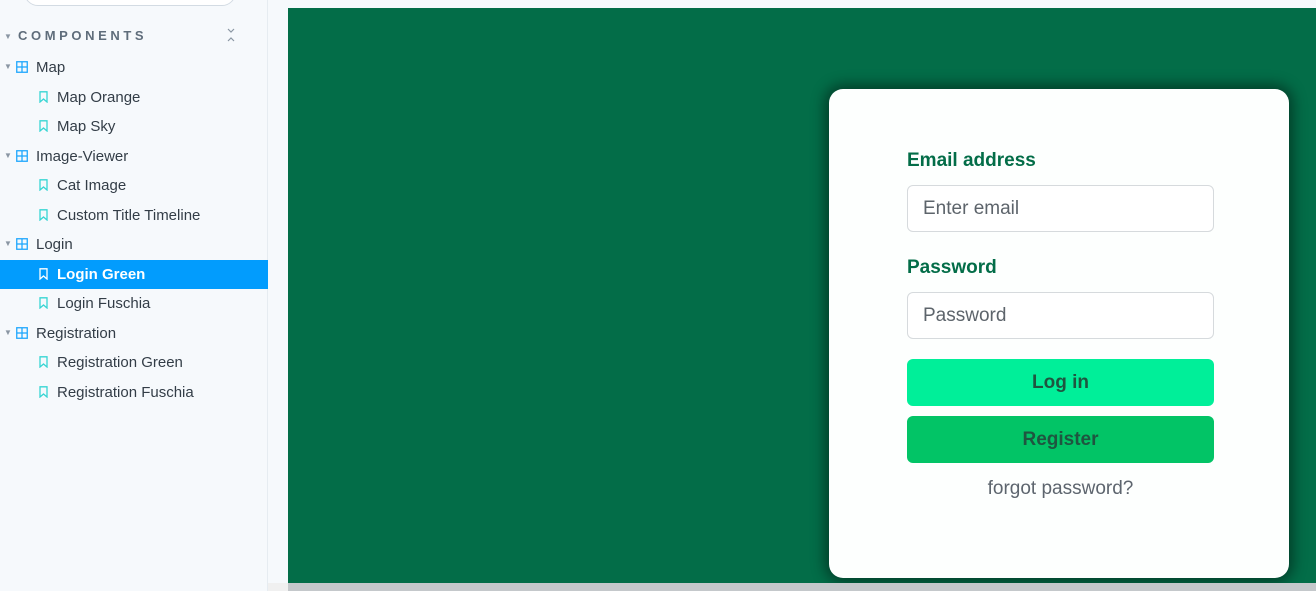 The image size is (1316, 591). I want to click on collapse-all-icon, so click(231, 36).